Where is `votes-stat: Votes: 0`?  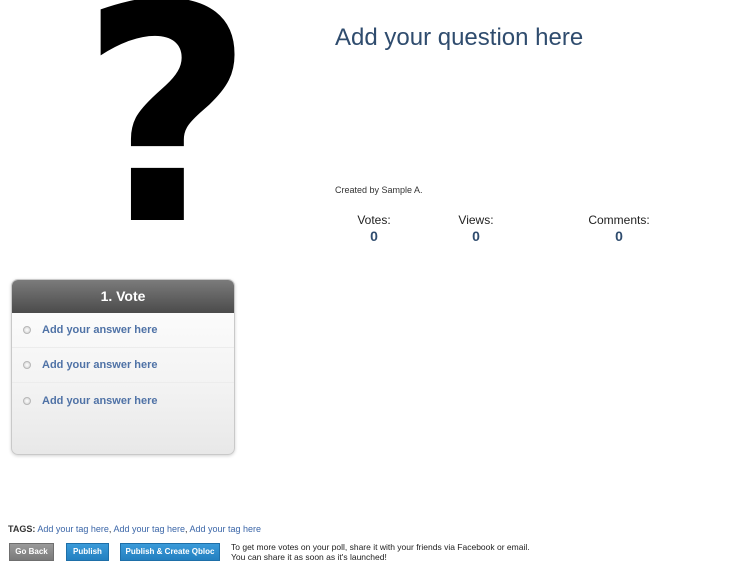
votes-stat: Votes: 0 is located at coordinates (374, 228).